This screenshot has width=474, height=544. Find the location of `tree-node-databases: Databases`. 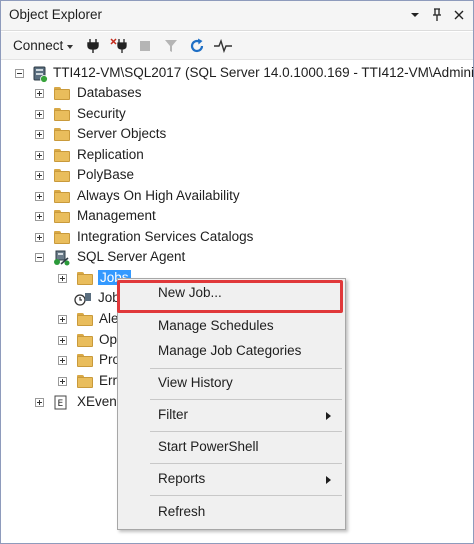

tree-node-databases: Databases is located at coordinates (151, 94).